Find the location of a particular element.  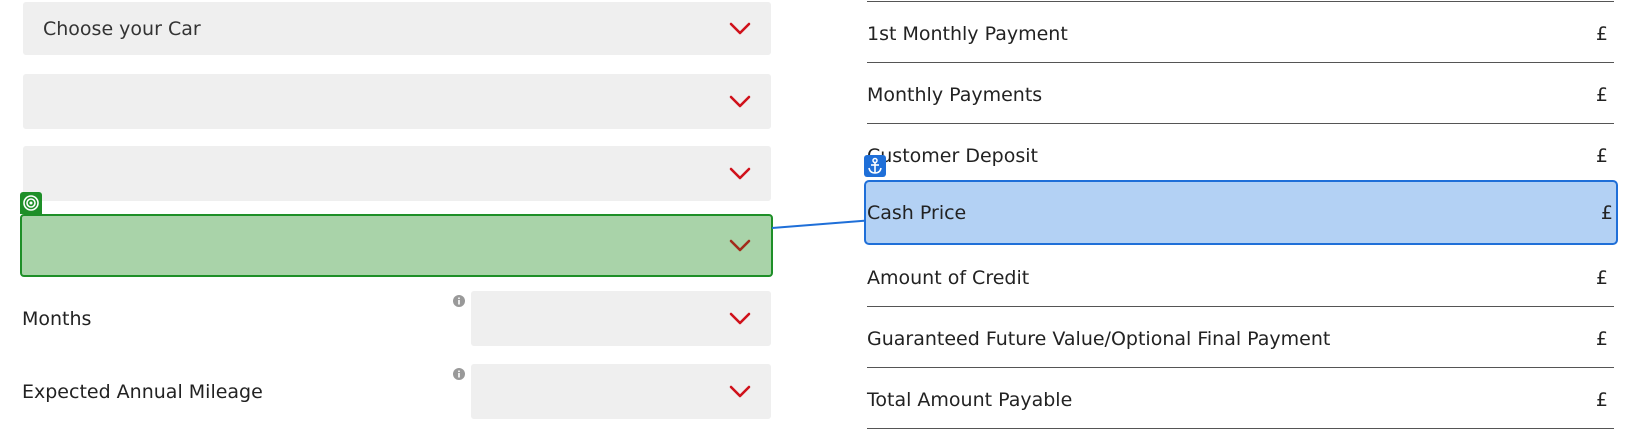

target-badge is located at coordinates (31, 203).